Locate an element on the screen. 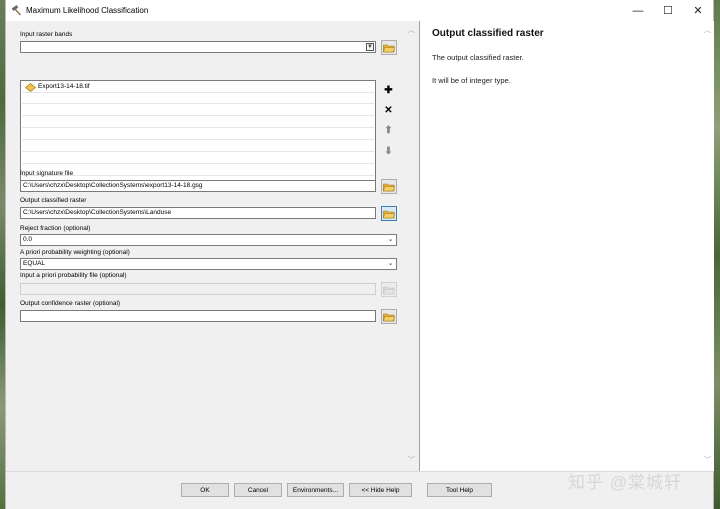  minimize-button: — is located at coordinates (638, 10).